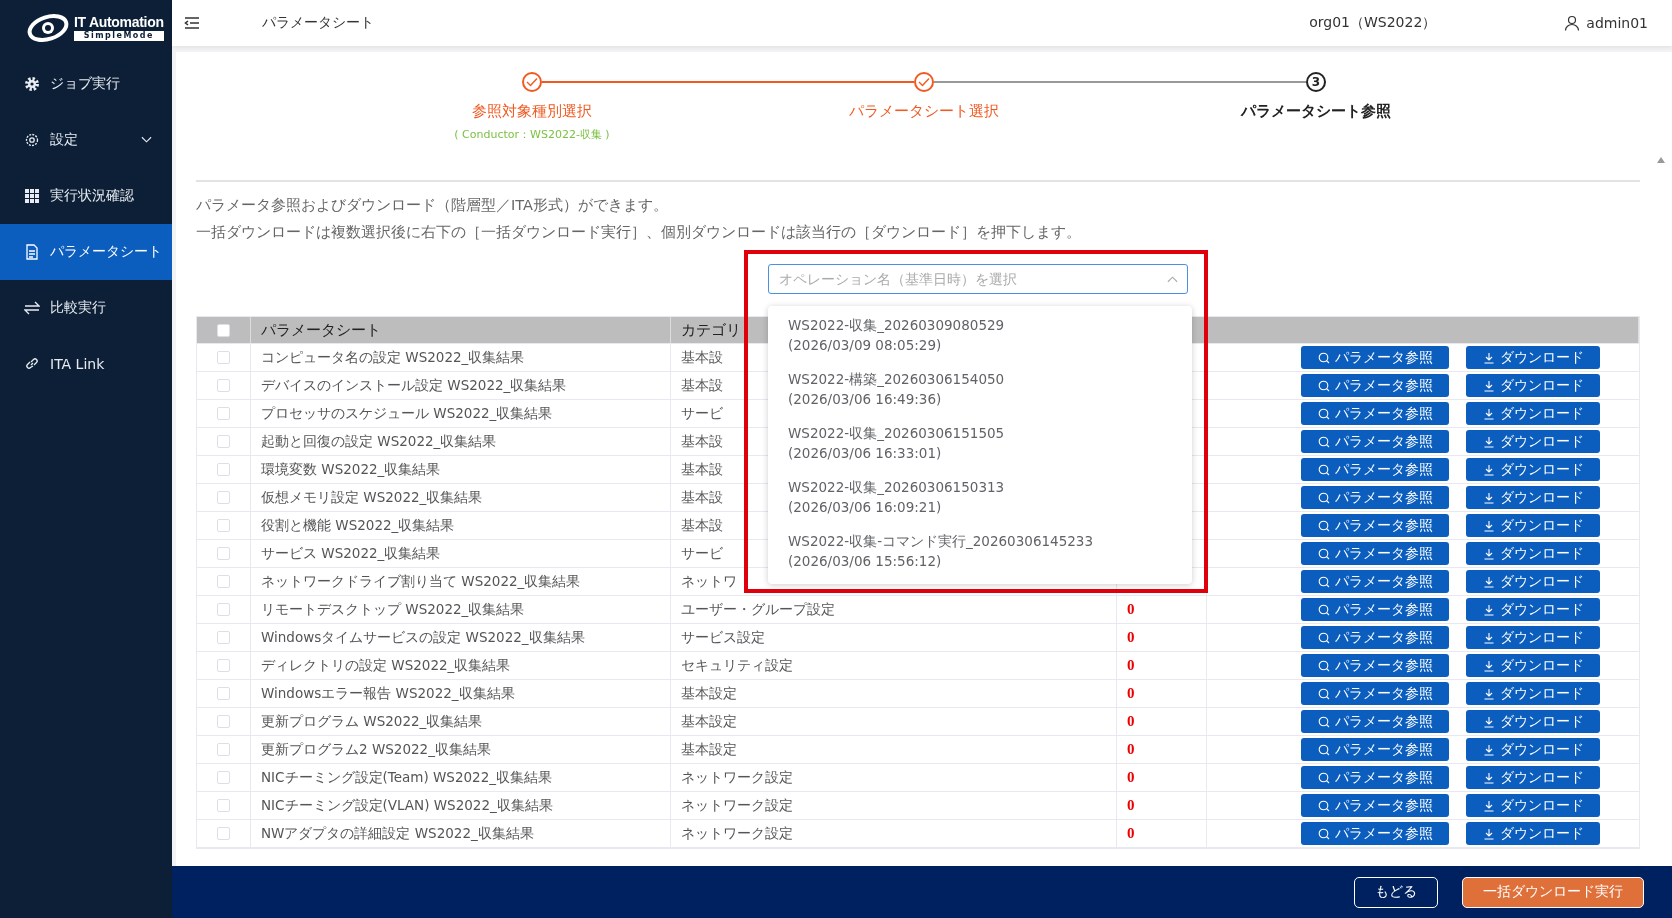  Describe the element at coordinates (461, 777) in the screenshot. I see `table-cell: NICチーミング設定(Team) WS2022_収集結果` at that location.